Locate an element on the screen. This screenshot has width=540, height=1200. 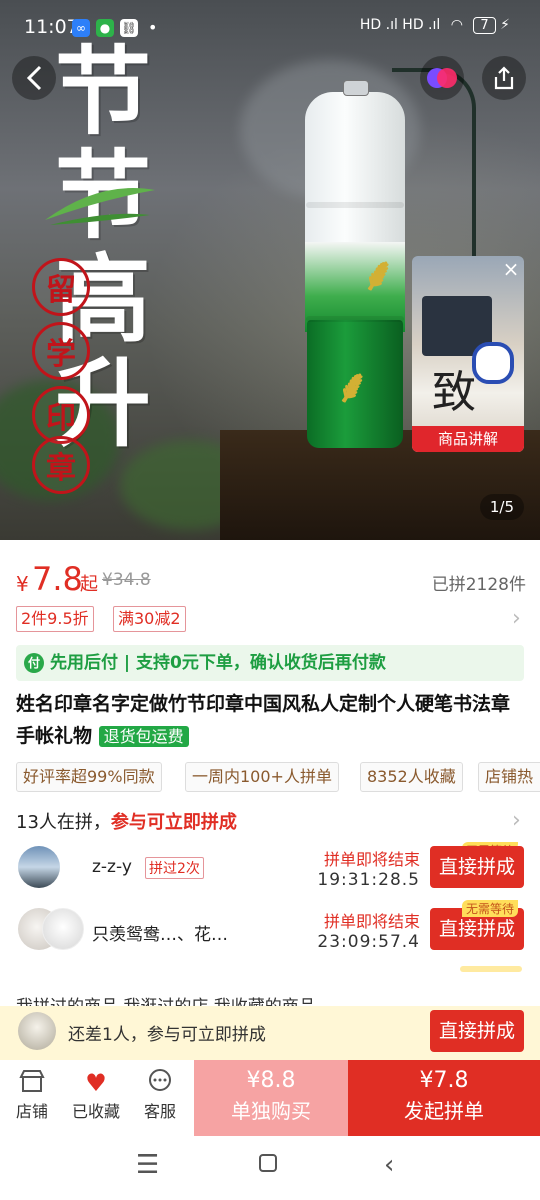
customer-service-button: 客服 is located at coordinates (160, 1095).